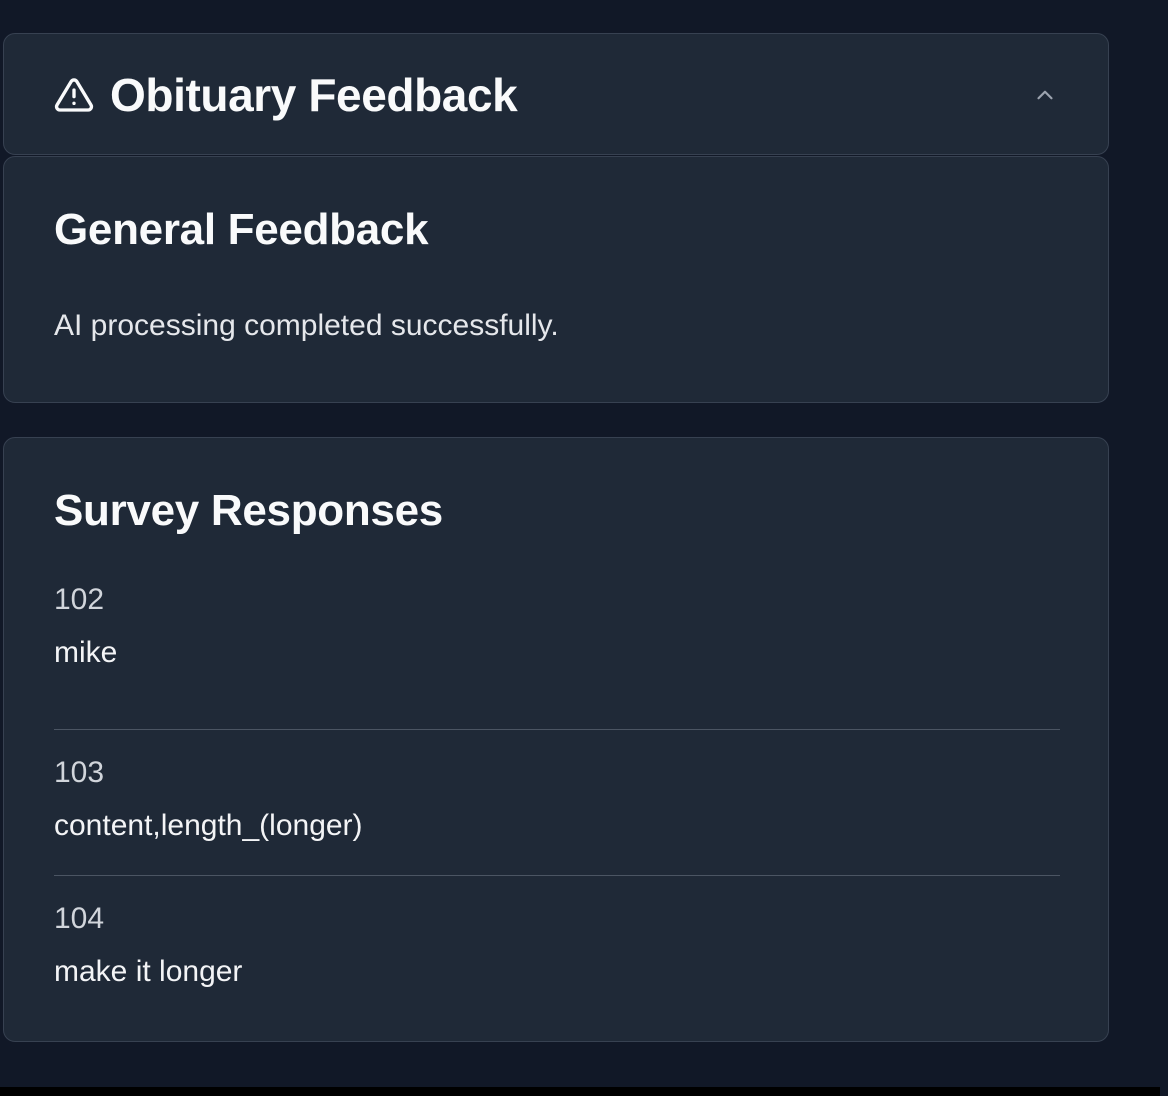 The width and height of the screenshot is (1168, 1096). I want to click on response-item: 103 content,length_(longer), so click(557, 802).